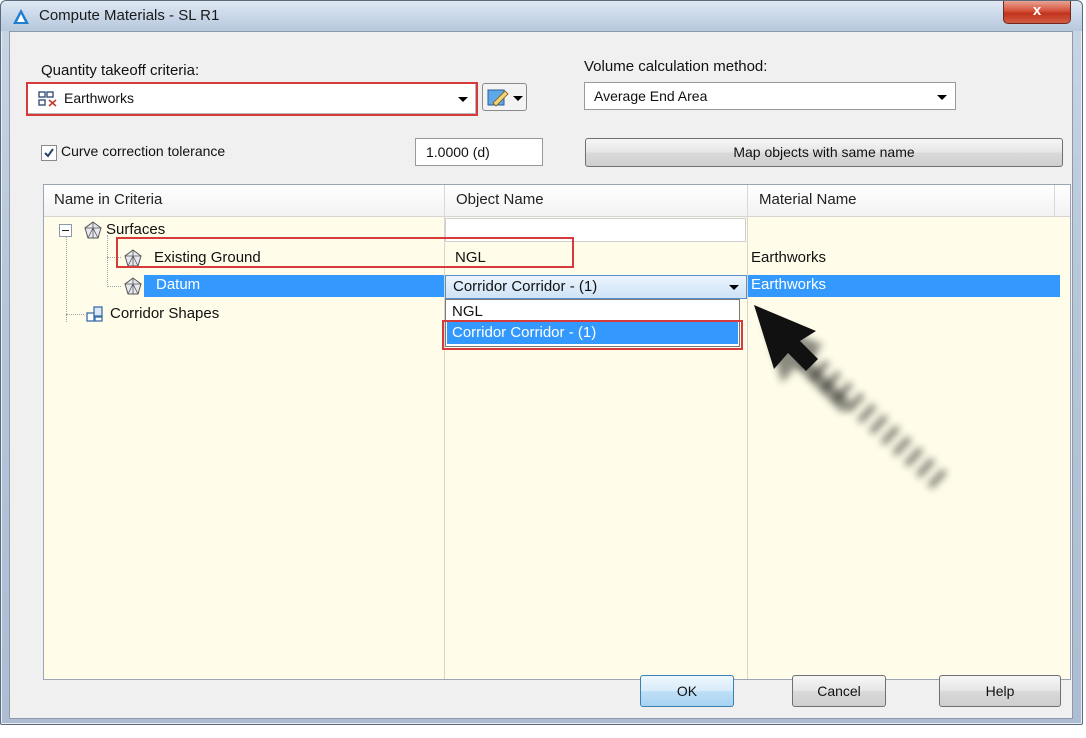 This screenshot has height=738, width=1086. What do you see at coordinates (1037, 12) in the screenshot?
I see `close-button: x` at bounding box center [1037, 12].